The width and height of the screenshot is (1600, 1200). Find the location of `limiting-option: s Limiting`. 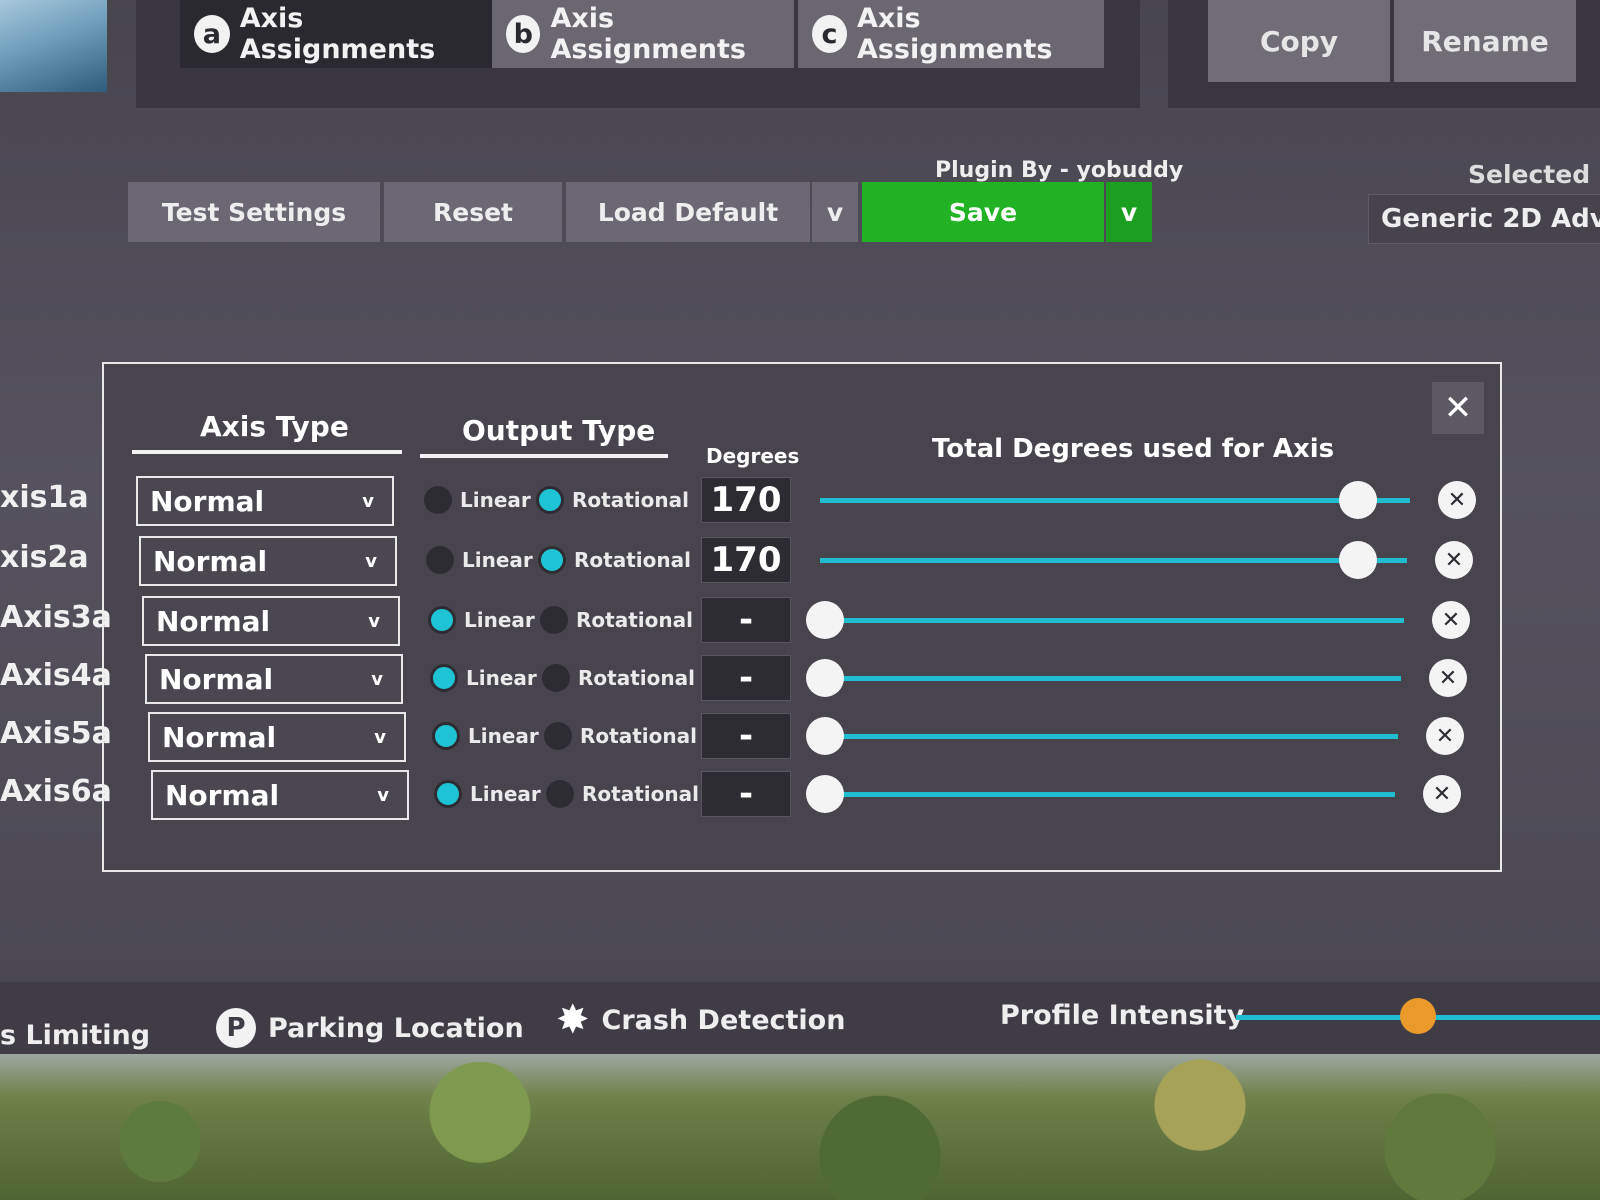

limiting-option: s Limiting is located at coordinates (75, 1035).